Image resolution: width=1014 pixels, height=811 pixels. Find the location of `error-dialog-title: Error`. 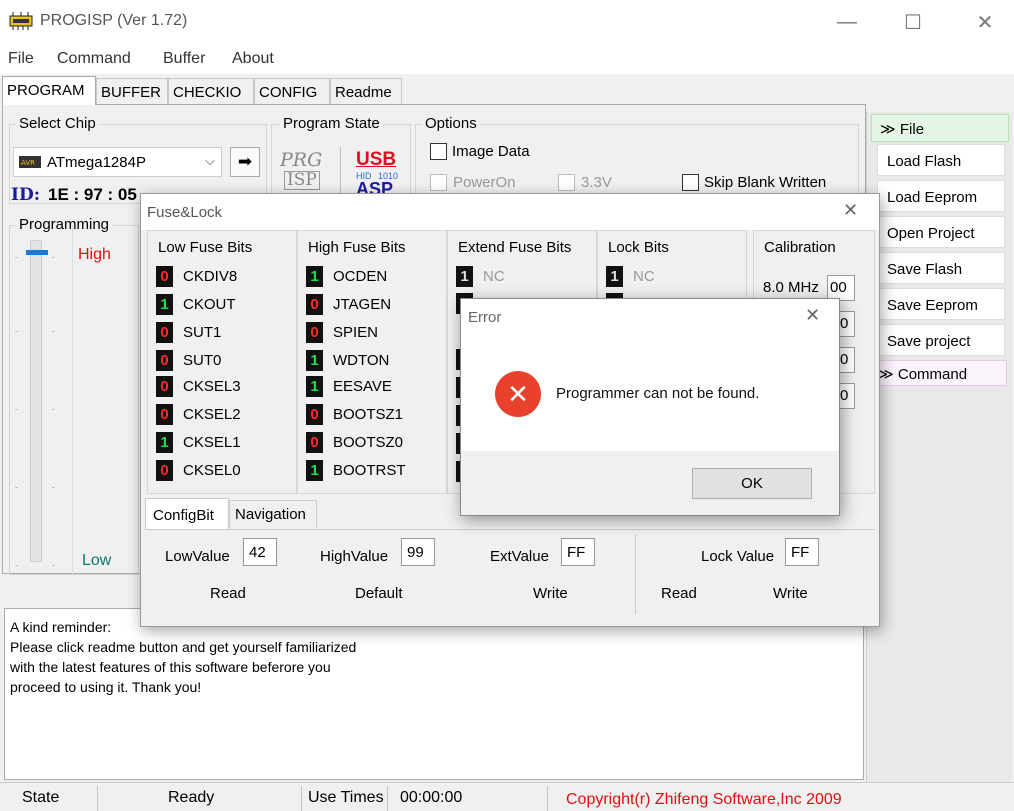

error-dialog-title: Error is located at coordinates (485, 317).